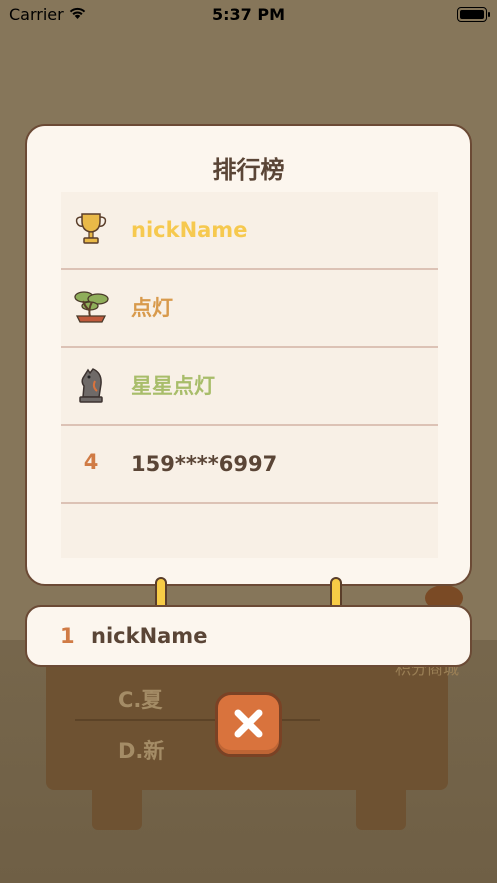  What do you see at coordinates (249, 309) in the screenshot?
I see `leaderboard-row: 点灯` at bounding box center [249, 309].